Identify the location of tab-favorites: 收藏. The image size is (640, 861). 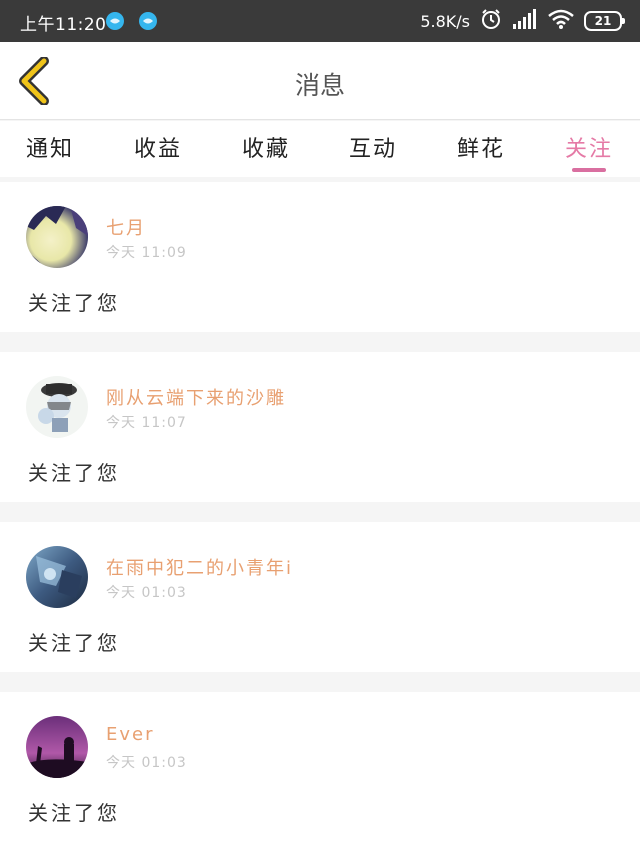
(266, 147).